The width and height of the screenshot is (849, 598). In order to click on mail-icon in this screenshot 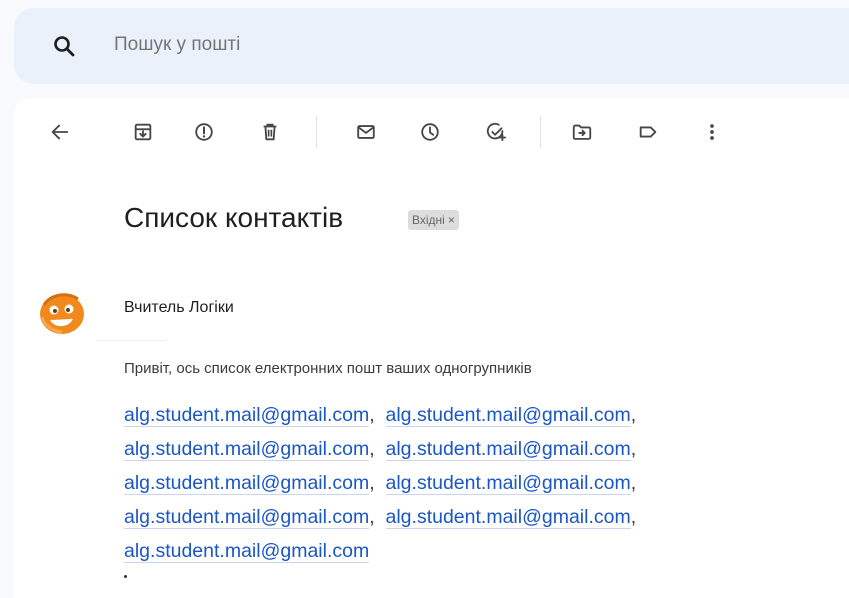, I will do `click(366, 132)`.